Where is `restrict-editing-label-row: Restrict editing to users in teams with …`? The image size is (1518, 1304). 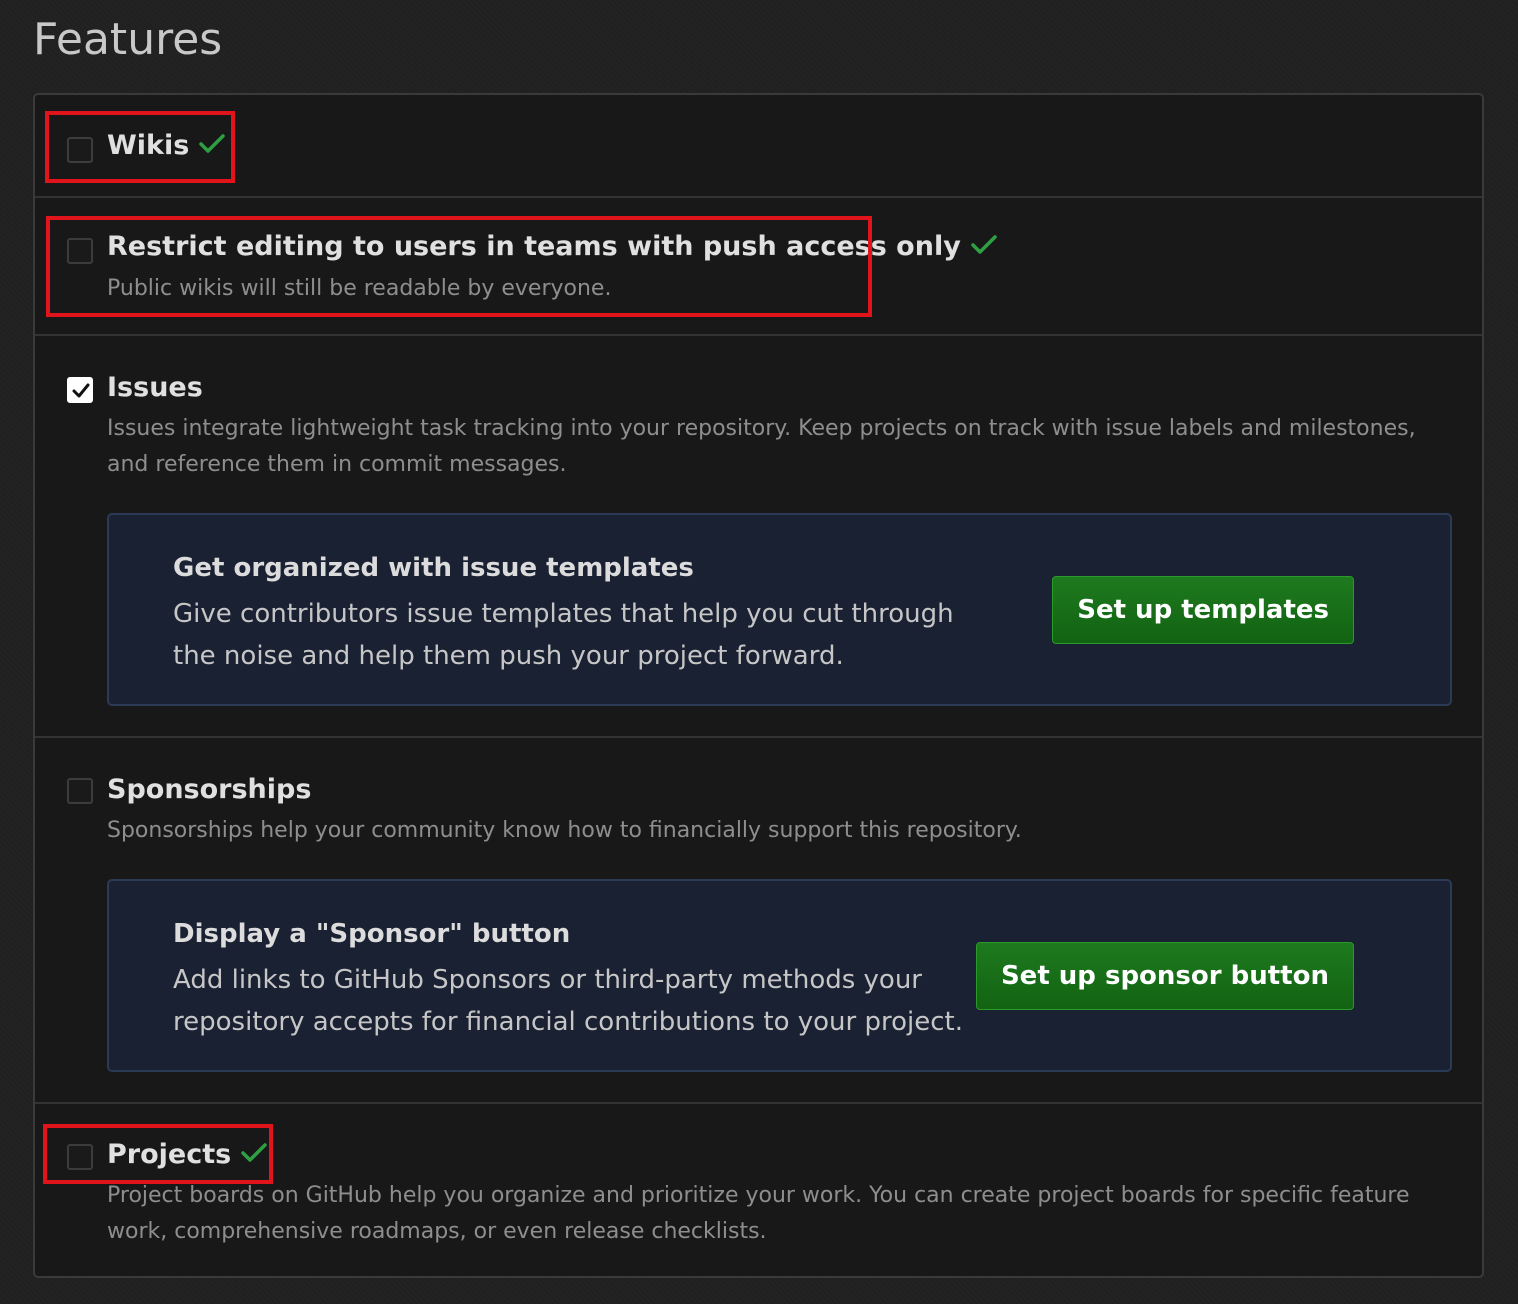 restrict-editing-label-row: Restrict editing to users in teams with … is located at coordinates (552, 246).